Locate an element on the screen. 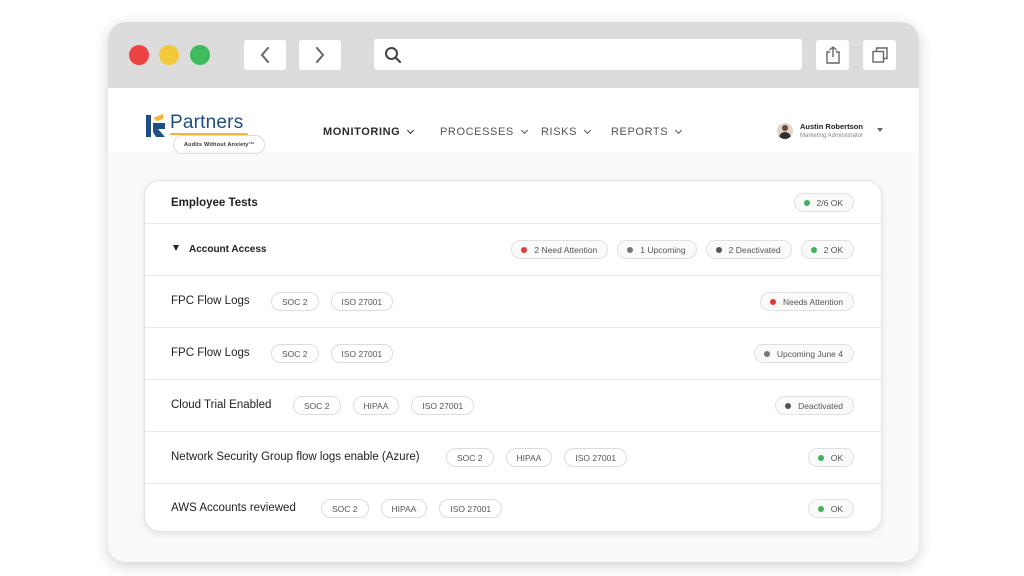 This screenshot has height=576, width=1024. user-role: Marketing Administrator is located at coordinates (832, 136).